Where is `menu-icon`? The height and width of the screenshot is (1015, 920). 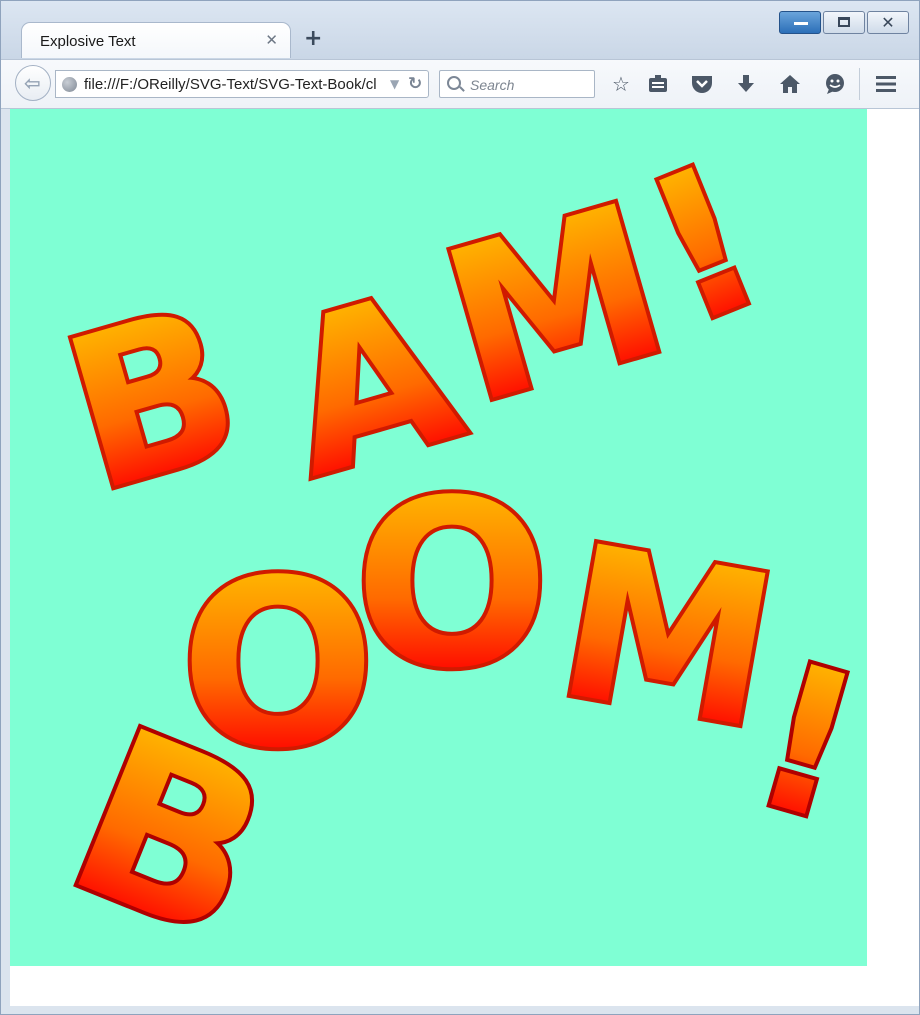
menu-icon is located at coordinates (886, 84).